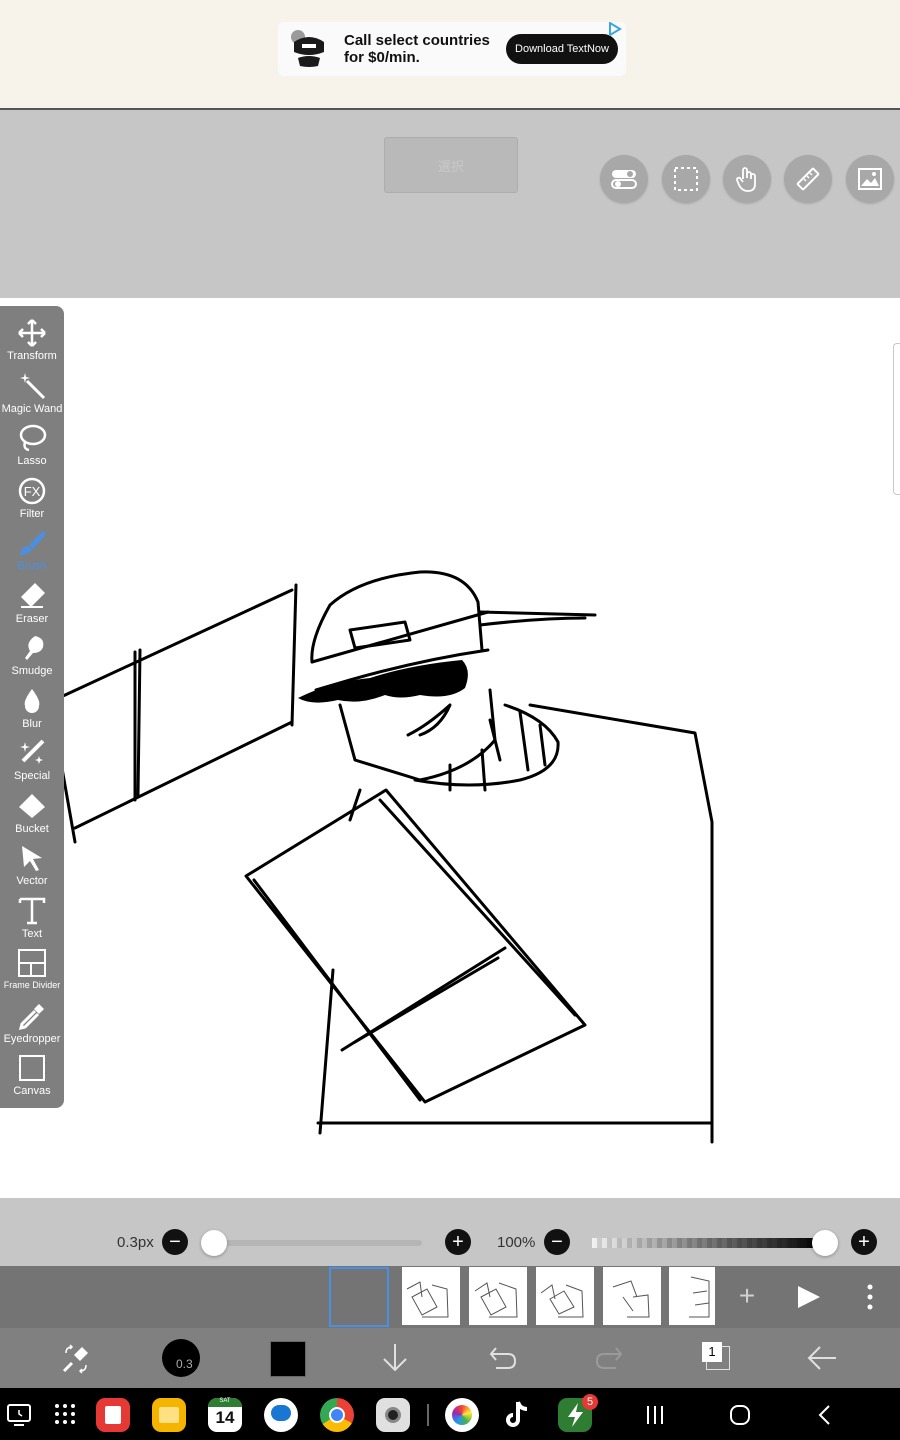  I want to click on tool-lasso: Lasso, so click(32, 445).